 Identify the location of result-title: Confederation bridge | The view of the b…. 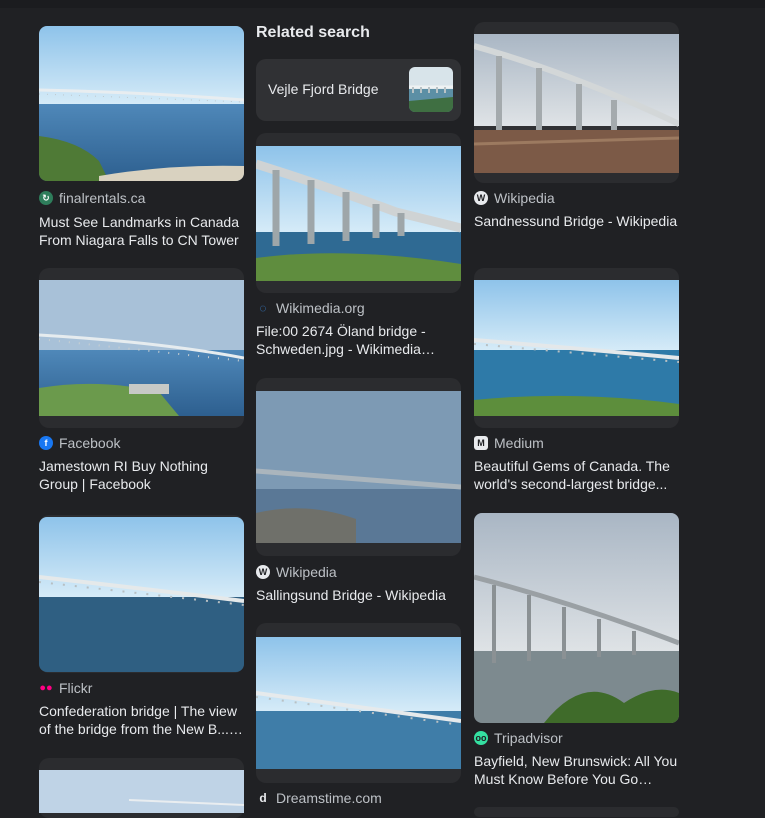
(141, 720).